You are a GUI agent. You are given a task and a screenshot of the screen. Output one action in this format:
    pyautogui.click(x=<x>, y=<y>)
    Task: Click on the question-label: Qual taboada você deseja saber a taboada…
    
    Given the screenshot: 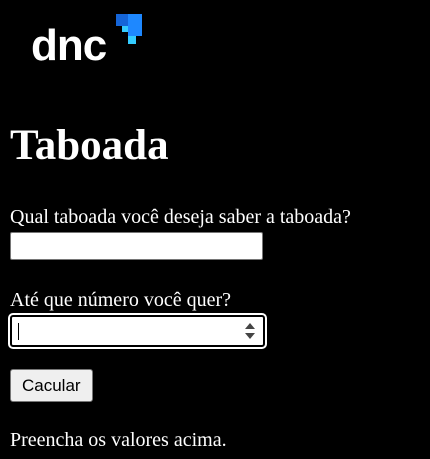 What is the action you would take?
    pyautogui.click(x=180, y=217)
    